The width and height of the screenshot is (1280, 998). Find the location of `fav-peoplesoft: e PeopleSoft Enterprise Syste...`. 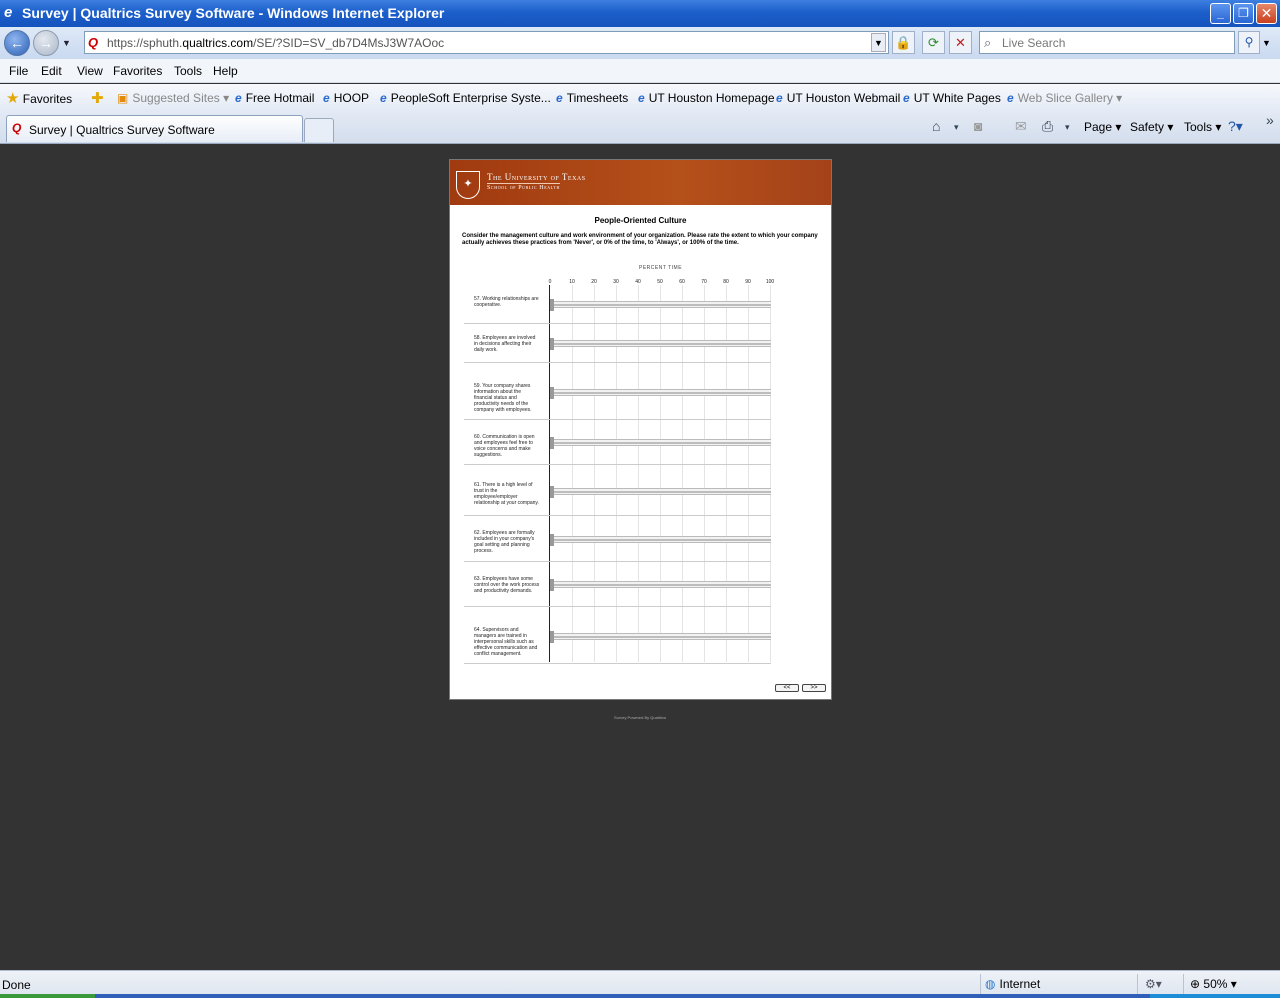

fav-peoplesoft: e PeopleSoft Enterprise Syste... is located at coordinates (465, 98).